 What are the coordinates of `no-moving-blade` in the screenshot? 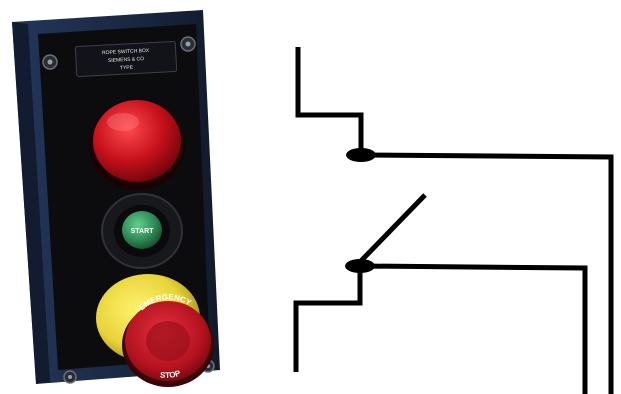 It's located at (391, 229).